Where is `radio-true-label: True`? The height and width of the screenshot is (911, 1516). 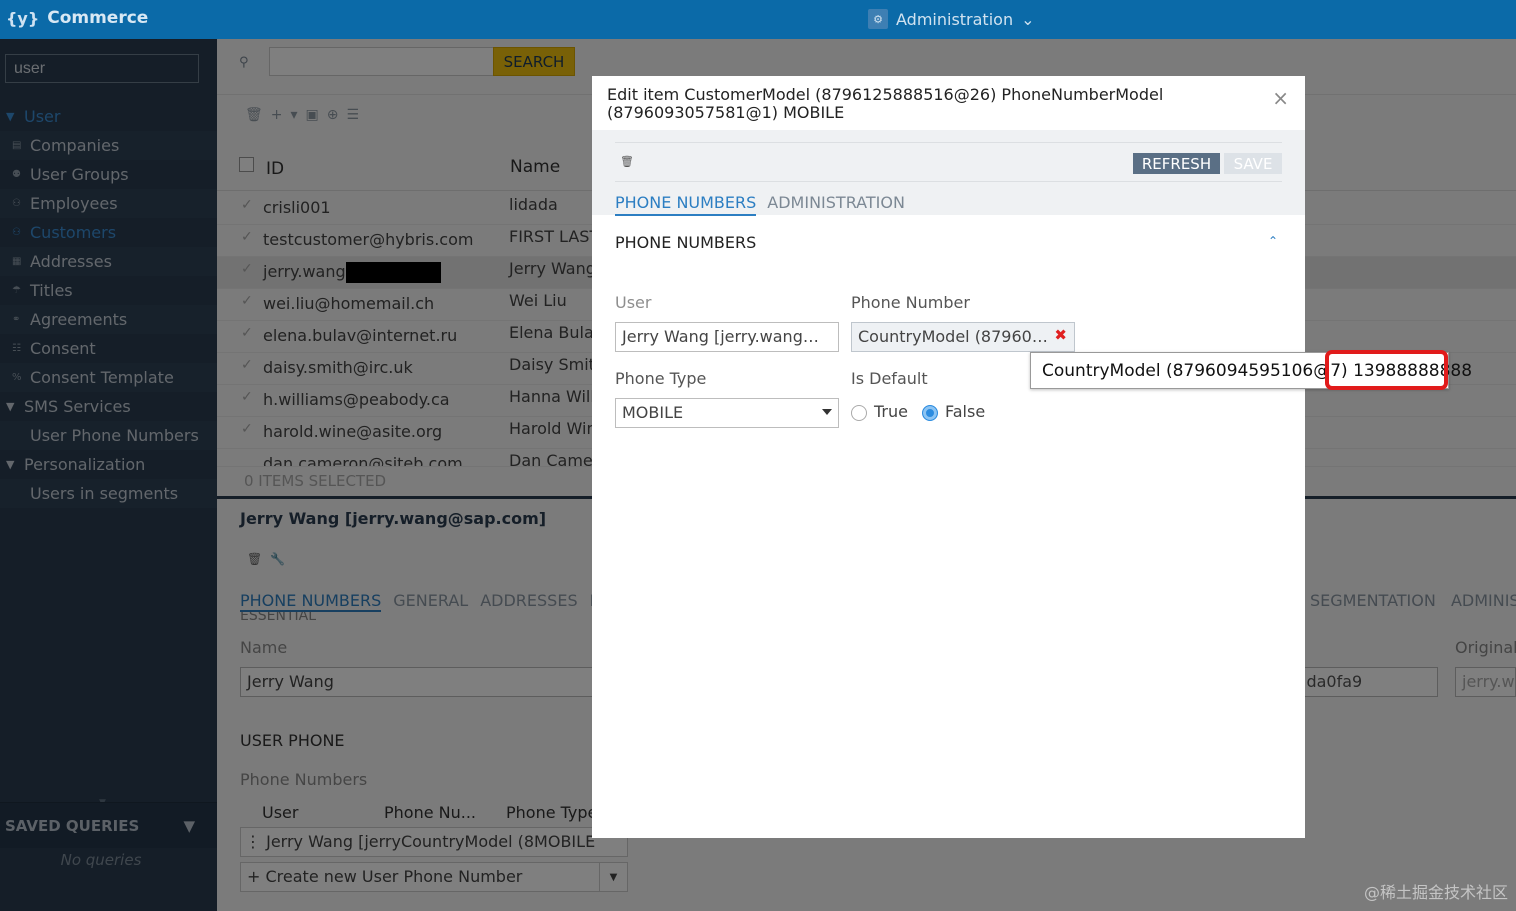 radio-true-label: True is located at coordinates (891, 411).